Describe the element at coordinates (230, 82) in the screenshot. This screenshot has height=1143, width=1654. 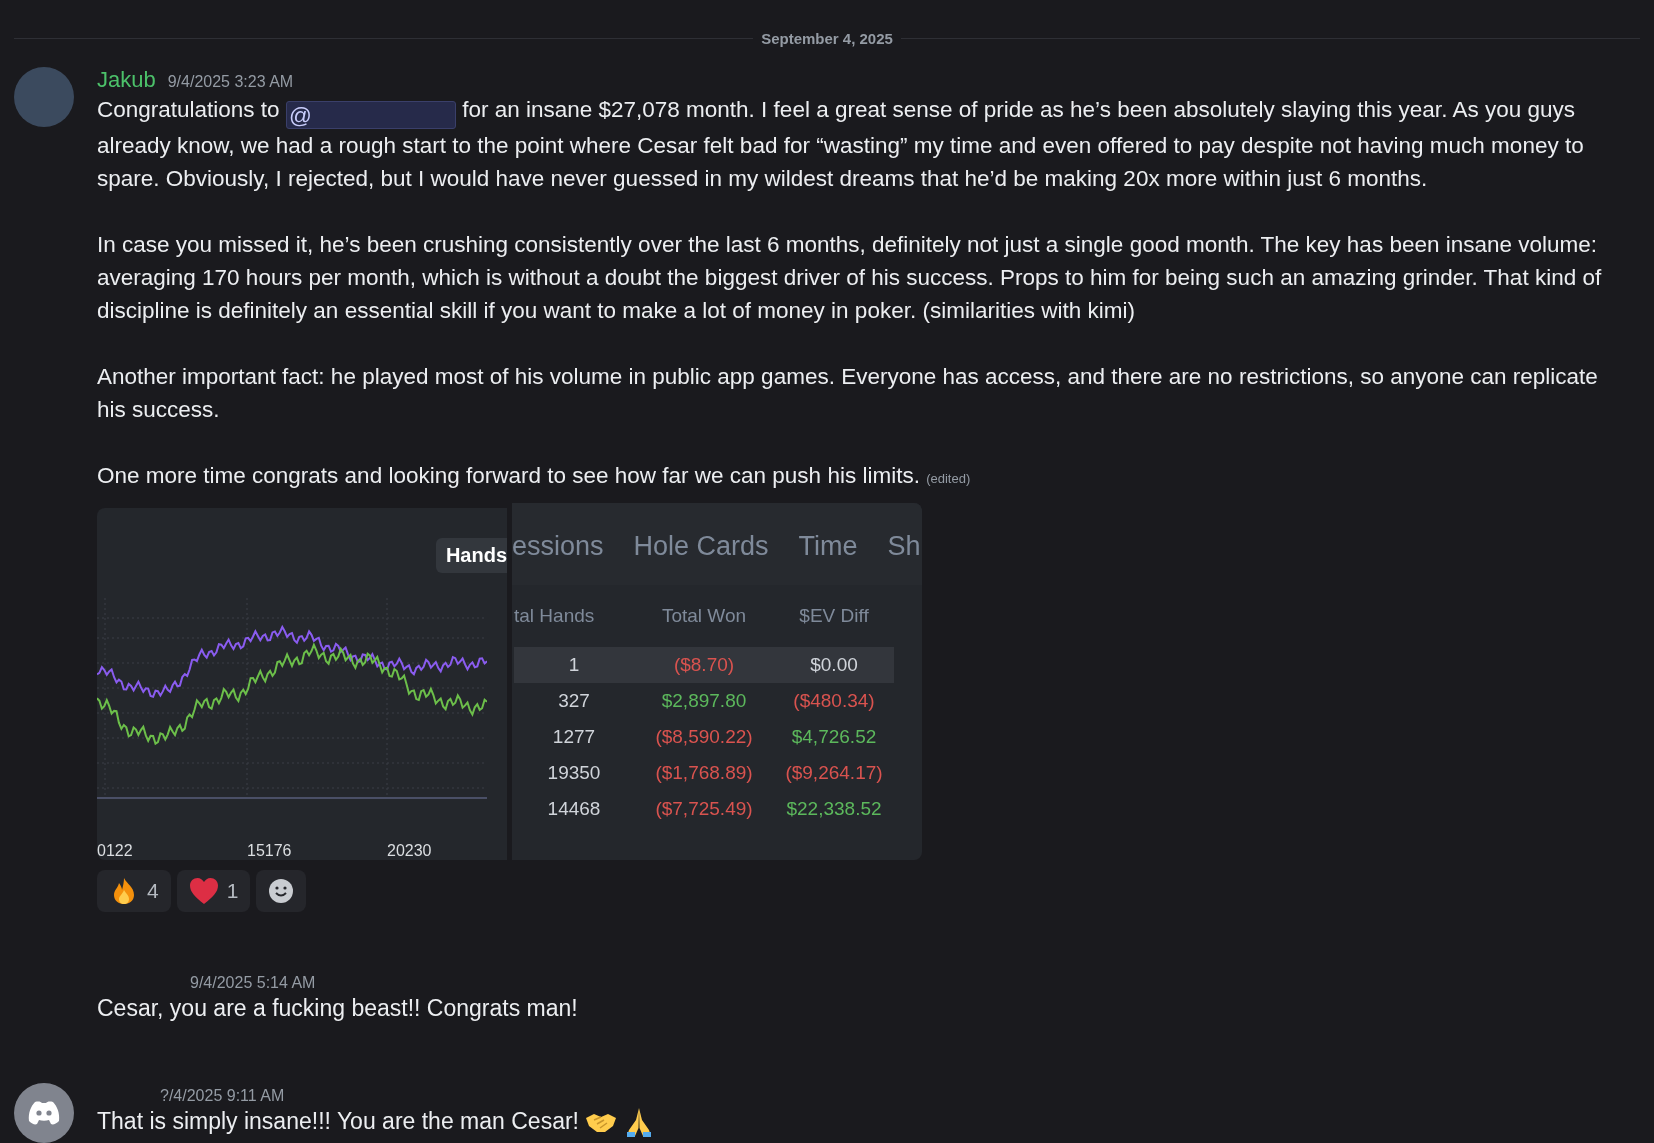
I see `timestamp: 9/4/2025 3:23 AM` at that location.